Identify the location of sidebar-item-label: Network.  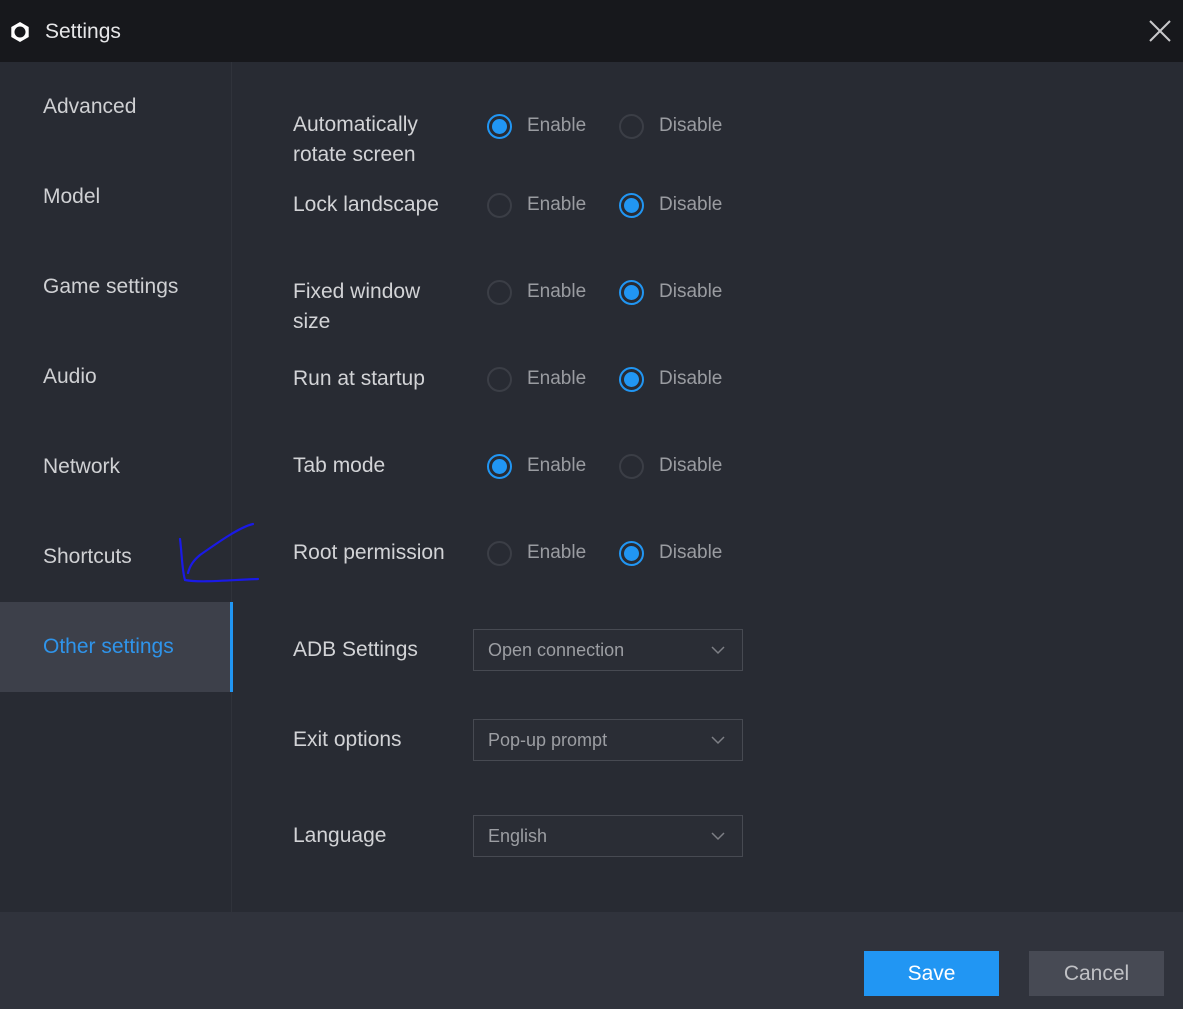
(82, 466).